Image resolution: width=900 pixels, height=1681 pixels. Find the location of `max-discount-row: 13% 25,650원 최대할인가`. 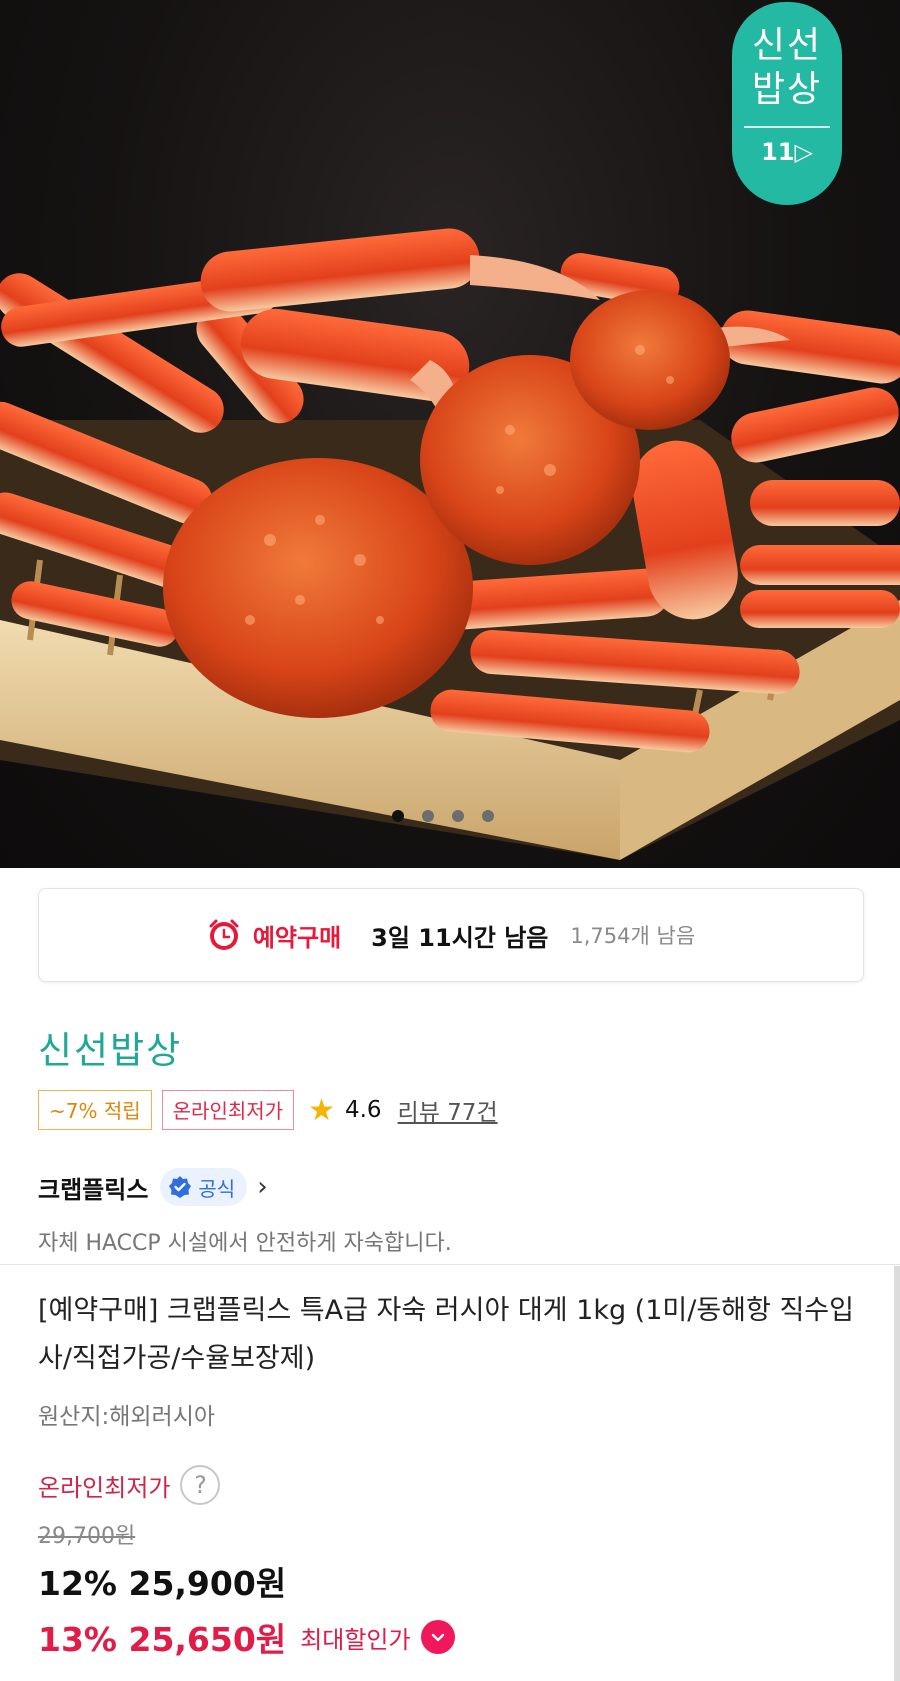

max-discount-row: 13% 25,650원 최대할인가 is located at coordinates (246, 1637).